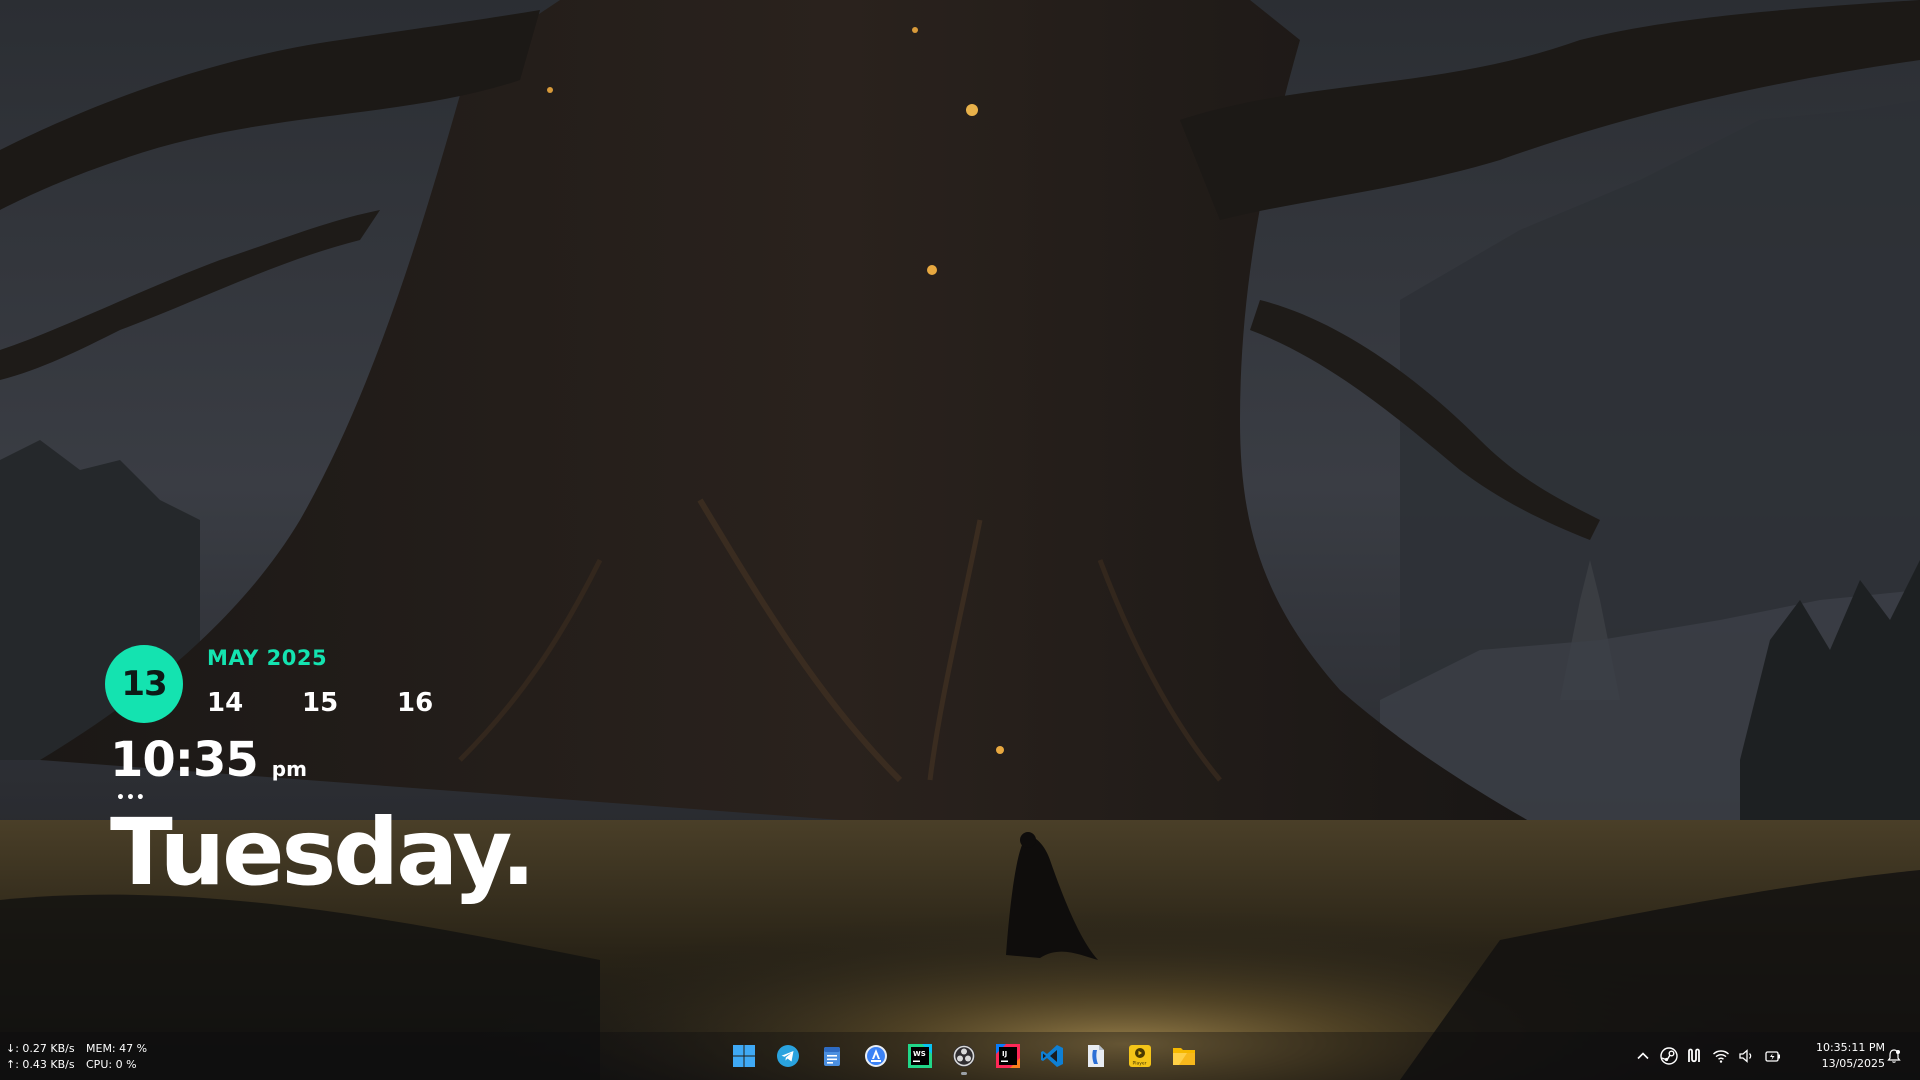 This screenshot has height=1080, width=1920. I want to click on steam-tray-button, so click(1669, 1056).